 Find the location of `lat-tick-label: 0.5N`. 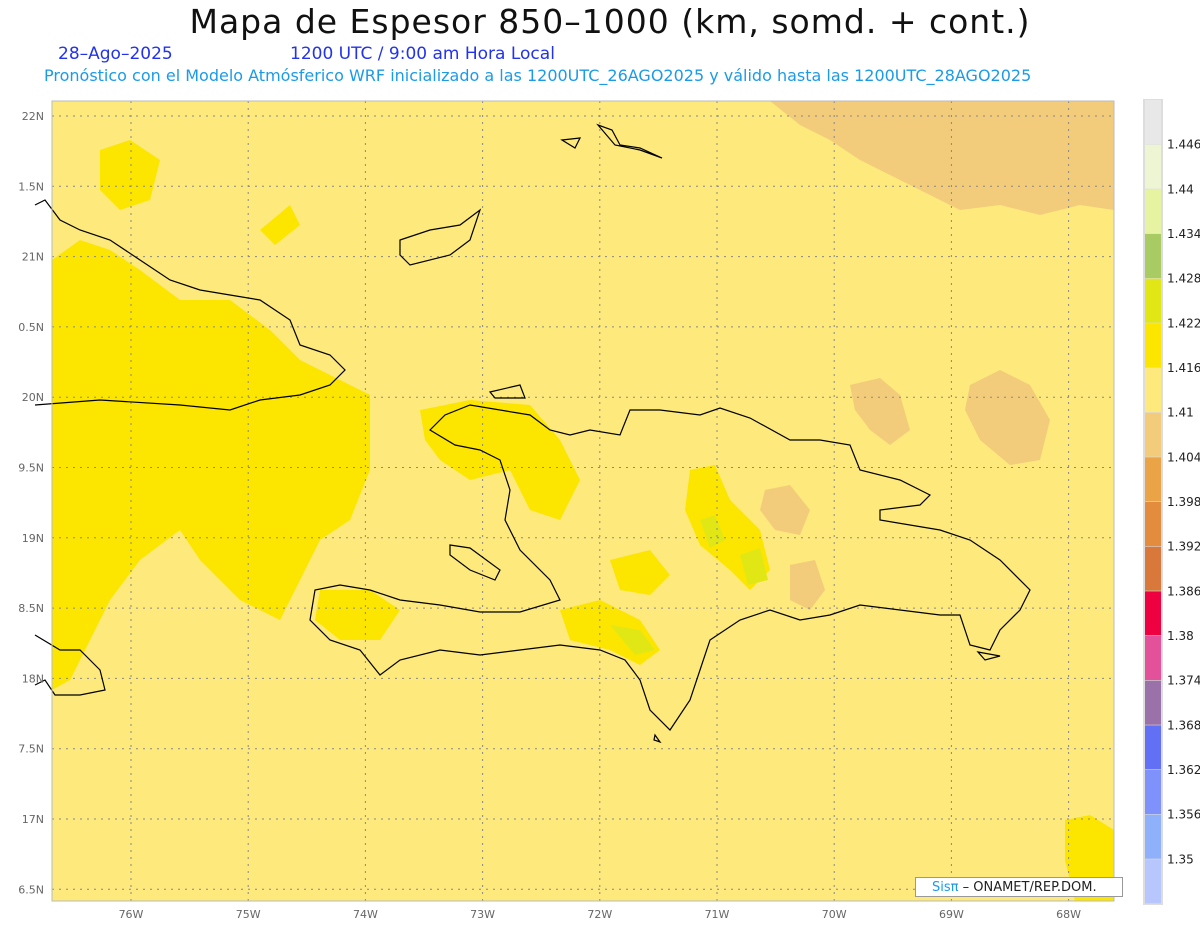

lat-tick-label: 0.5N is located at coordinates (31, 327).